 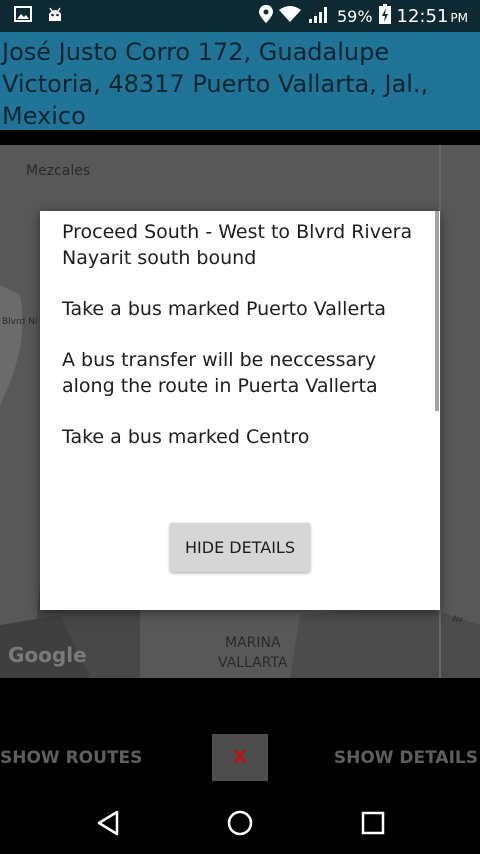 What do you see at coordinates (55, 16) in the screenshot?
I see `android-icon` at bounding box center [55, 16].